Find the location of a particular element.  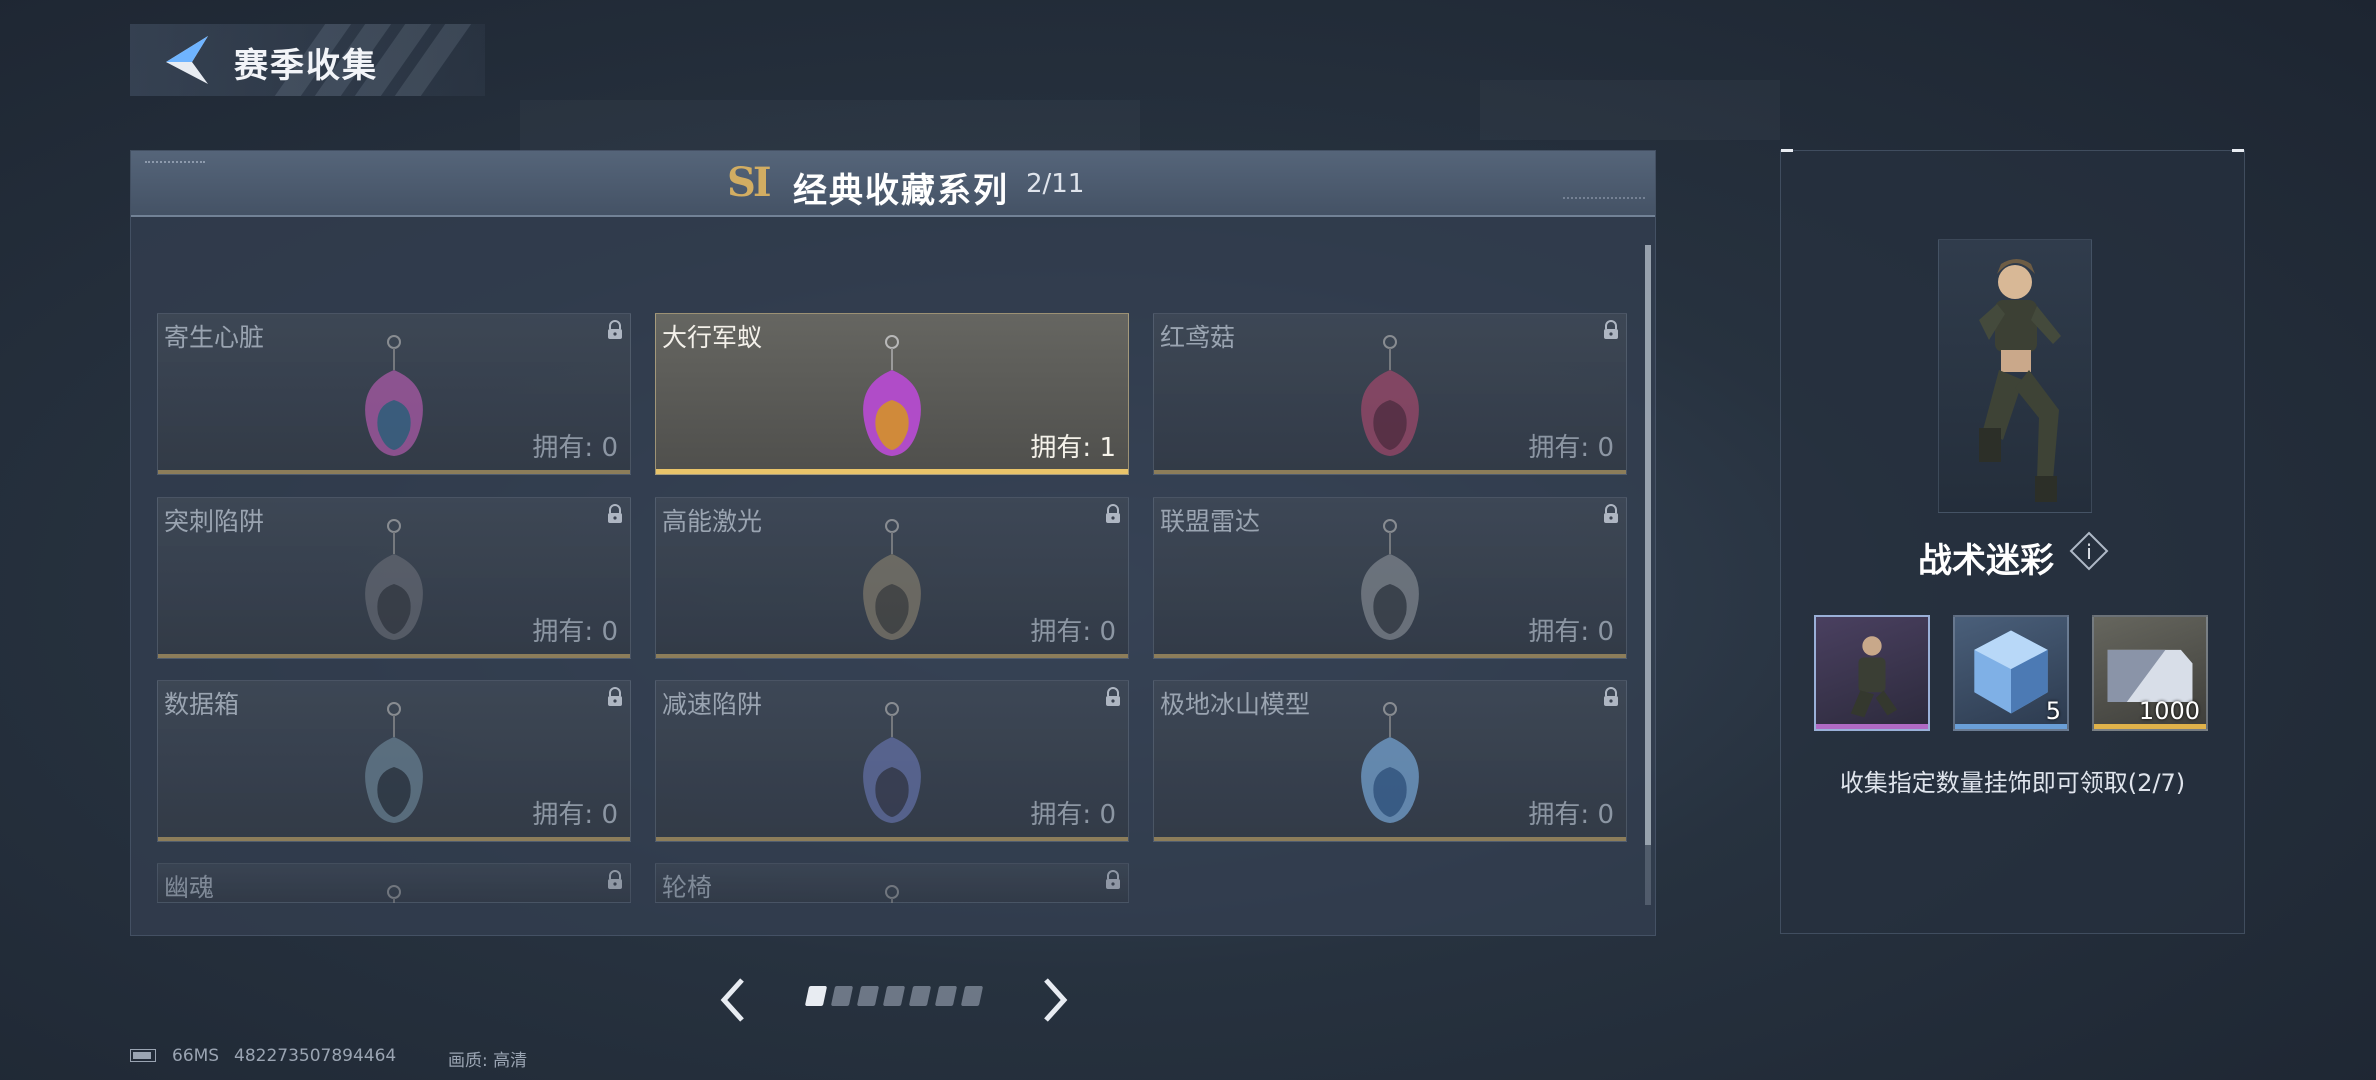

data-box-charm-icon is located at coordinates (394, 762).